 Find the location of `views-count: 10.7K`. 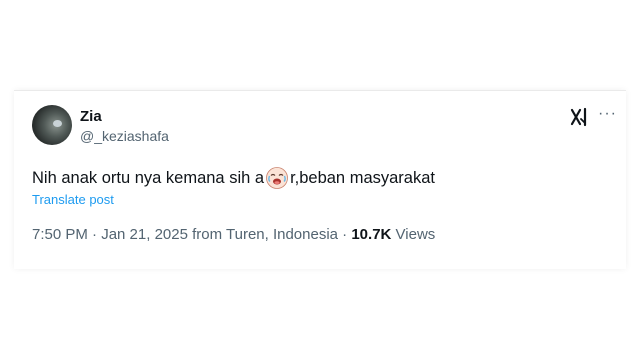

views-count: 10.7K is located at coordinates (371, 234).